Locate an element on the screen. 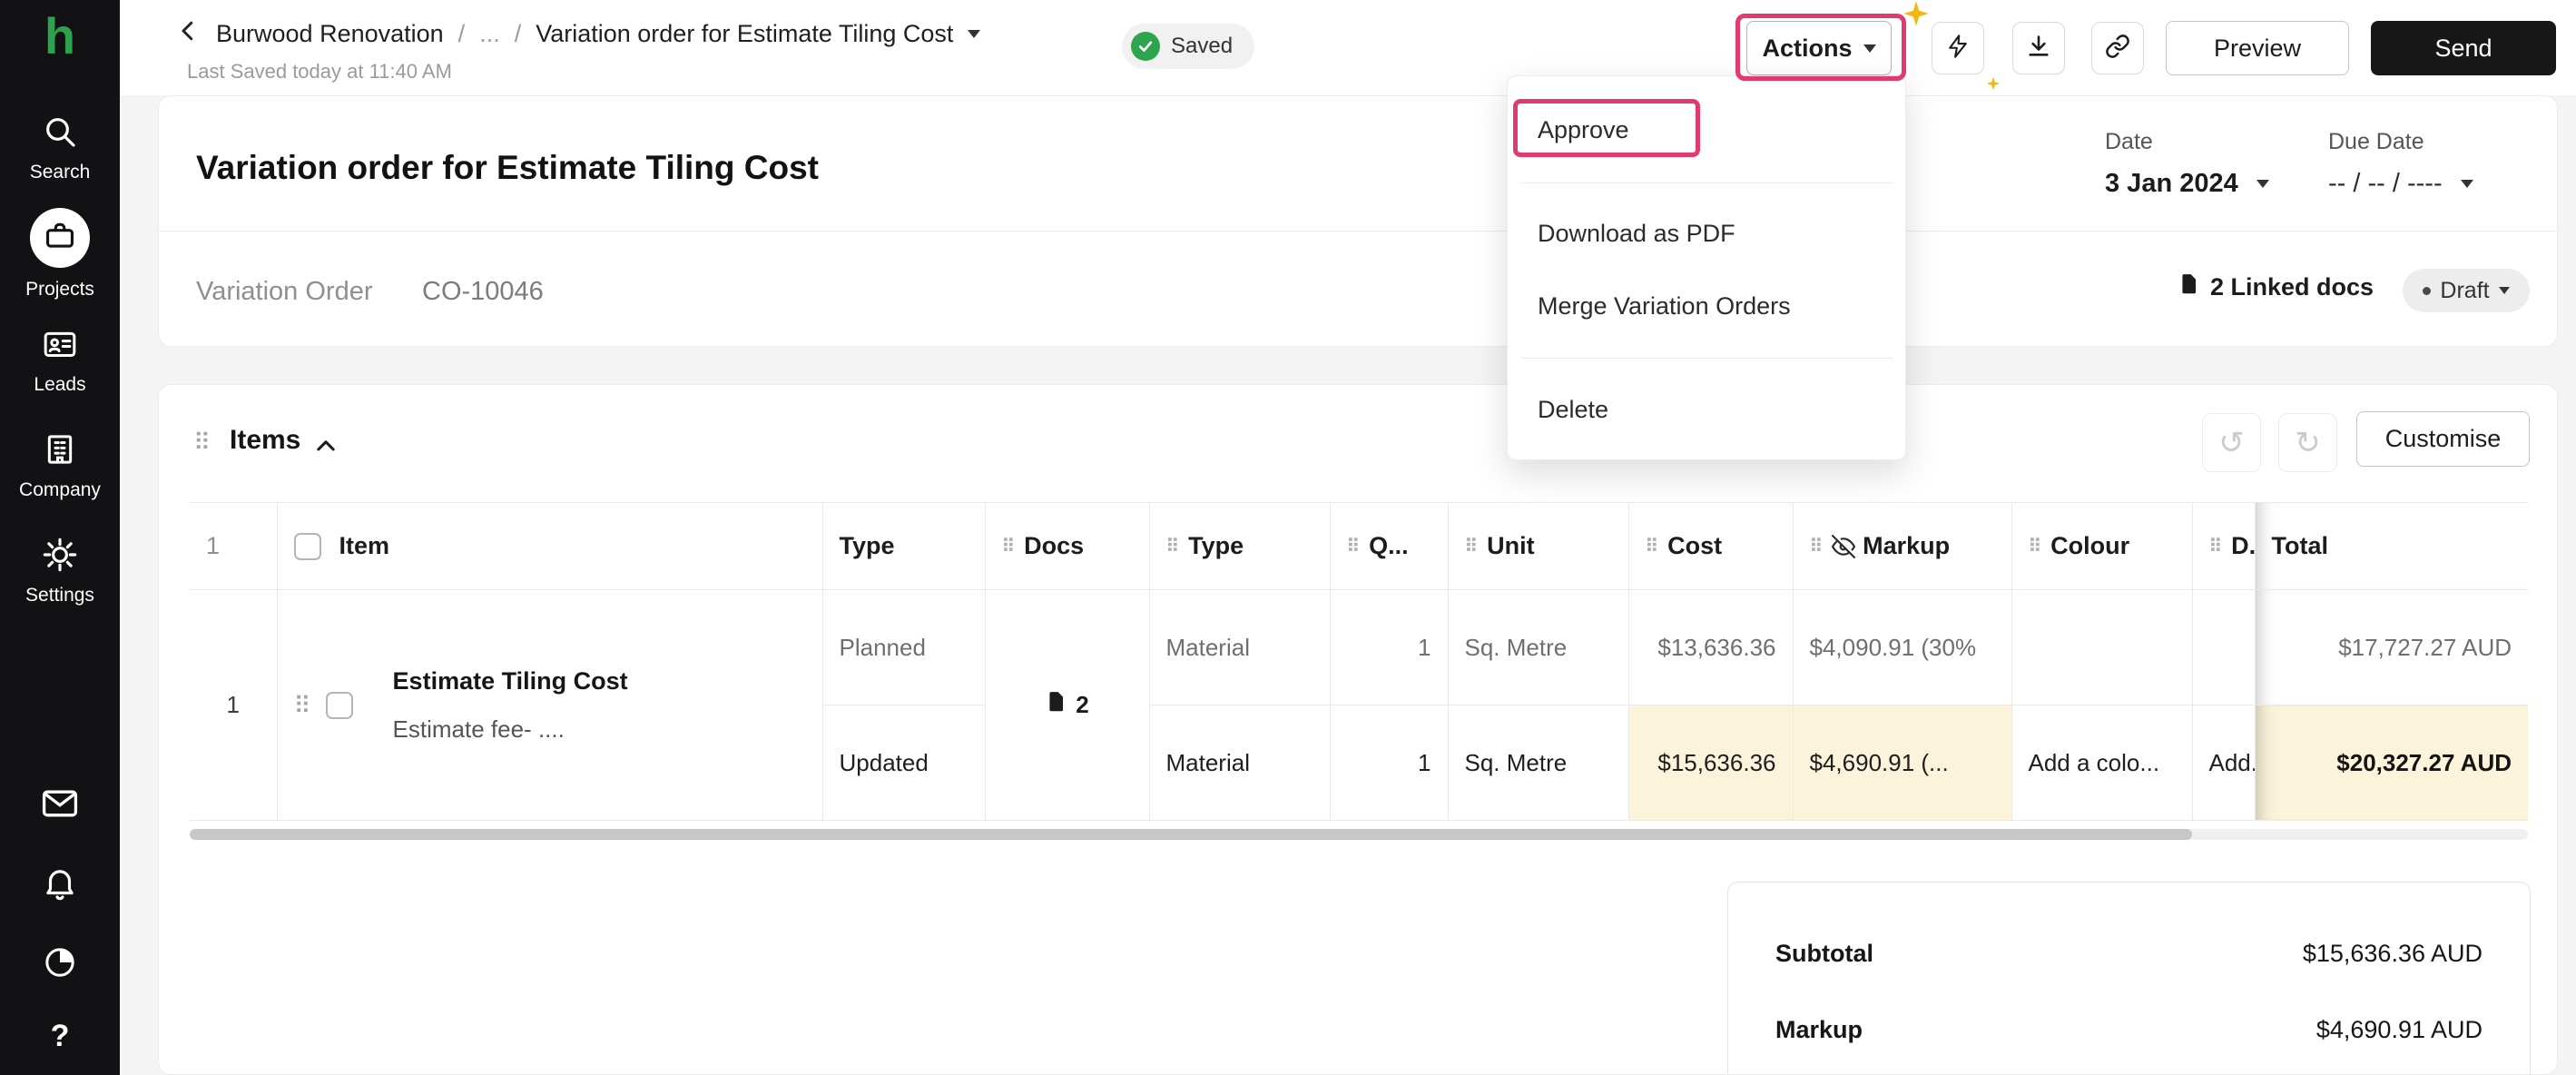  item-title: Estimate Tiling Cost is located at coordinates (510, 681).